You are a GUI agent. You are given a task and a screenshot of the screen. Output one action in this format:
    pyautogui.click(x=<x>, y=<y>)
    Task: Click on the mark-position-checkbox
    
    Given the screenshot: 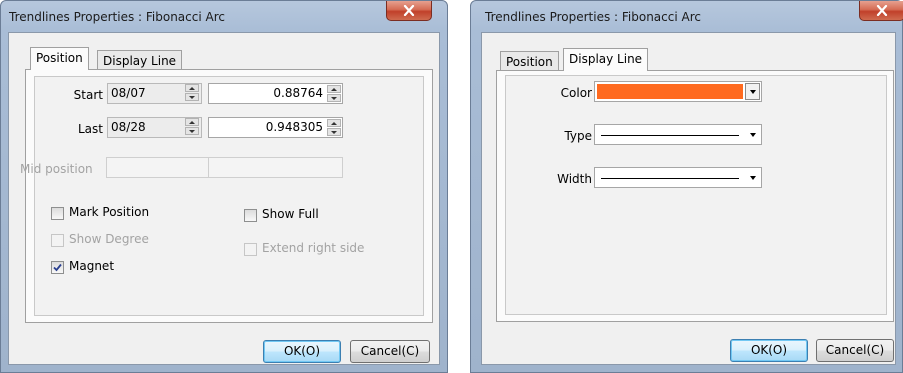 What is the action you would take?
    pyautogui.click(x=57, y=213)
    